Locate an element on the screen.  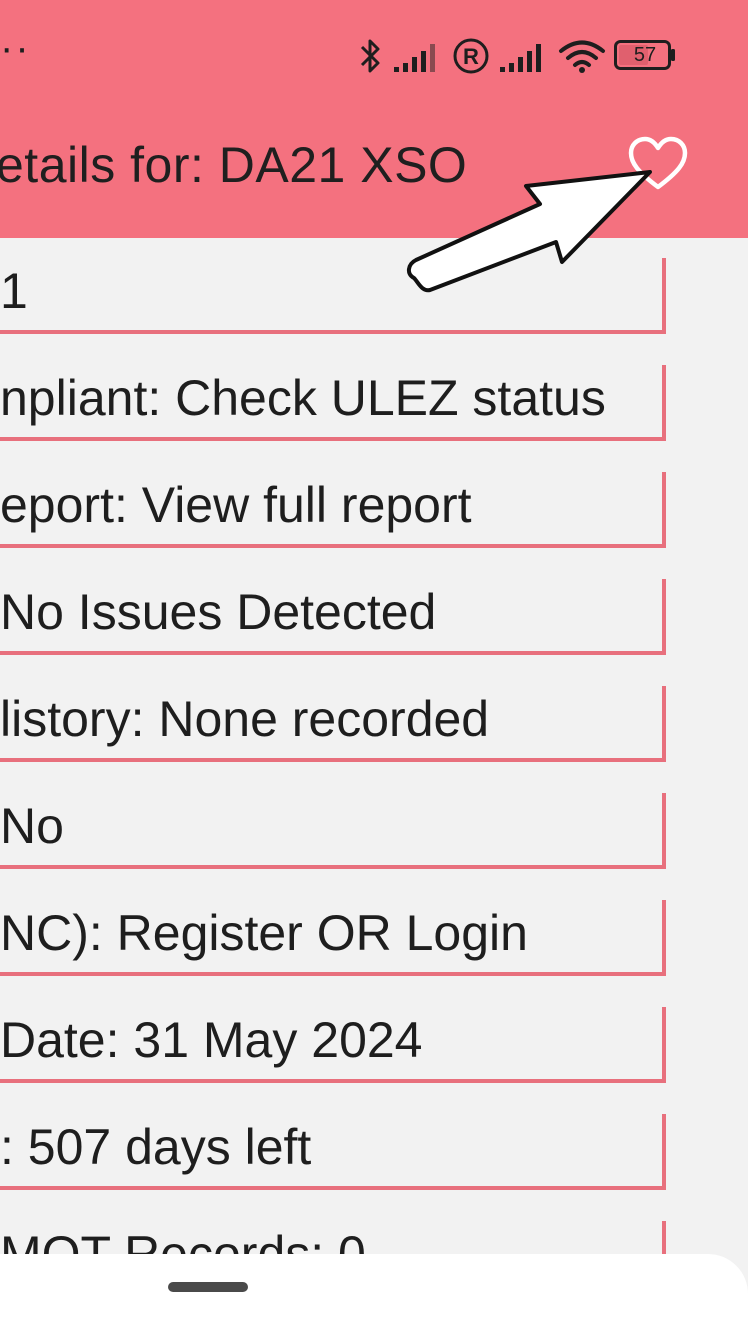
list-item: eport: View full report is located at coordinates (333, 510).